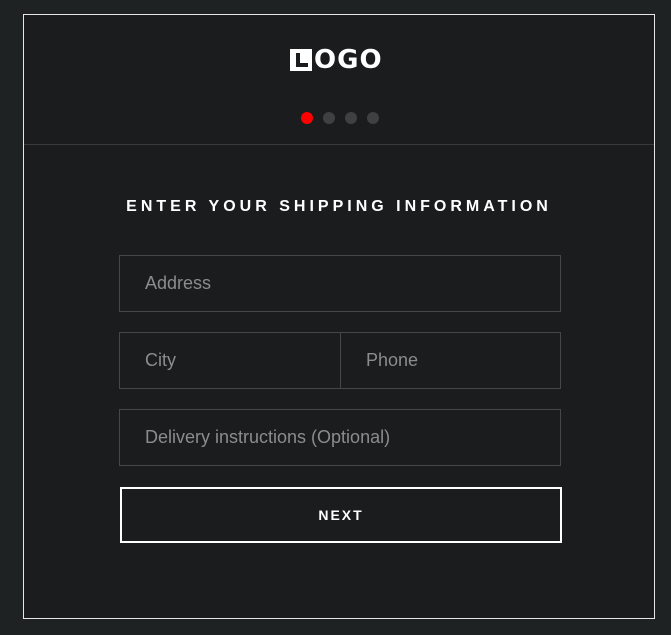  I want to click on delivery-instructions-input, so click(340, 437).